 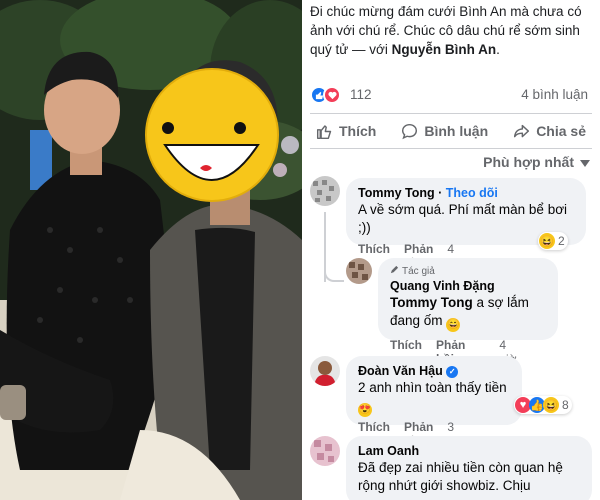 I want to click on comment-author: Đoàn Văn Hậu, so click(x=400, y=371).